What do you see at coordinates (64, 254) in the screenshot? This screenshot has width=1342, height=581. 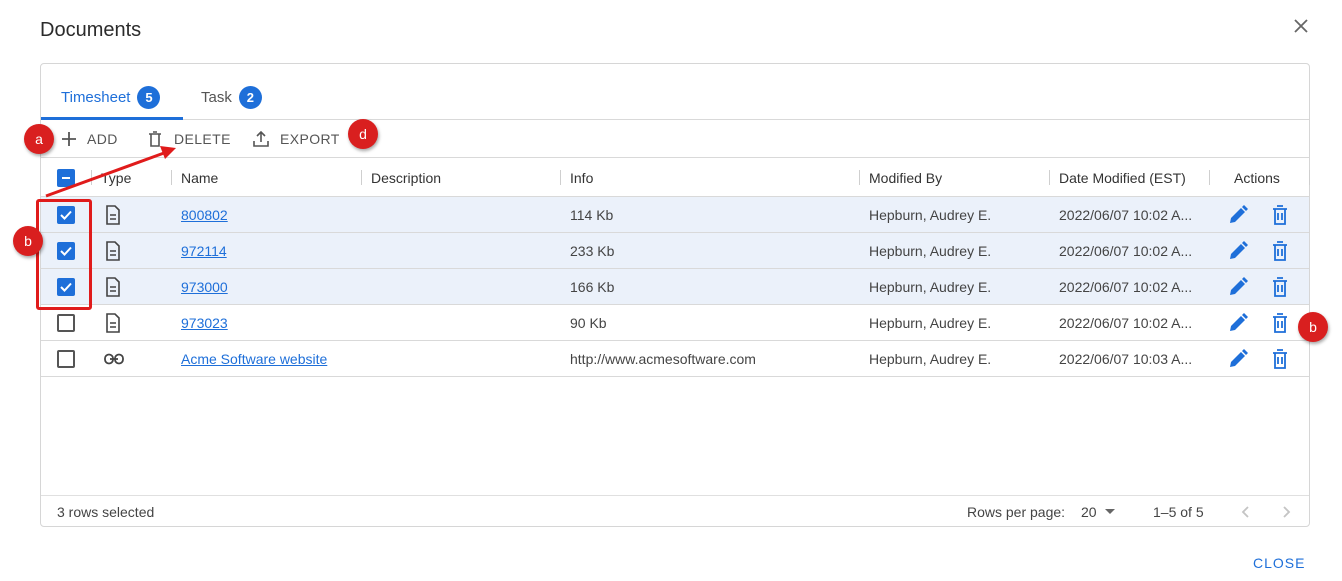 I see `selection-highlight-box` at bounding box center [64, 254].